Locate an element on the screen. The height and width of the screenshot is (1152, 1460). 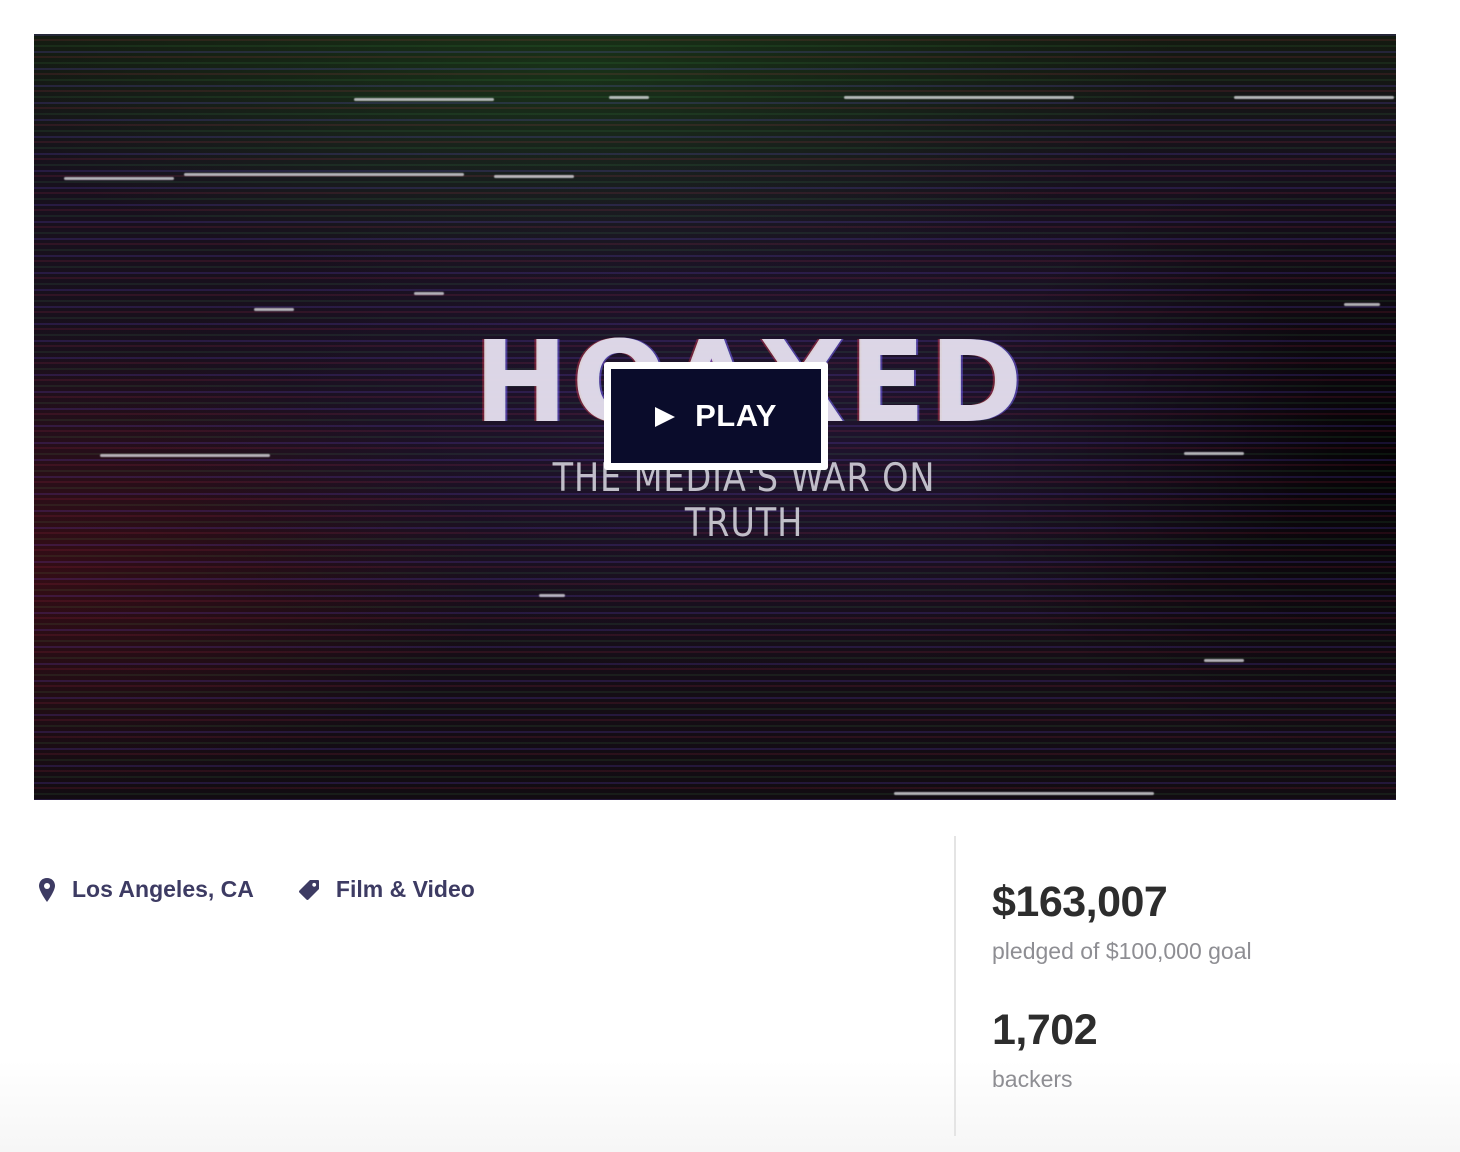
pledged-amount: $163,007 is located at coordinates (1080, 902).